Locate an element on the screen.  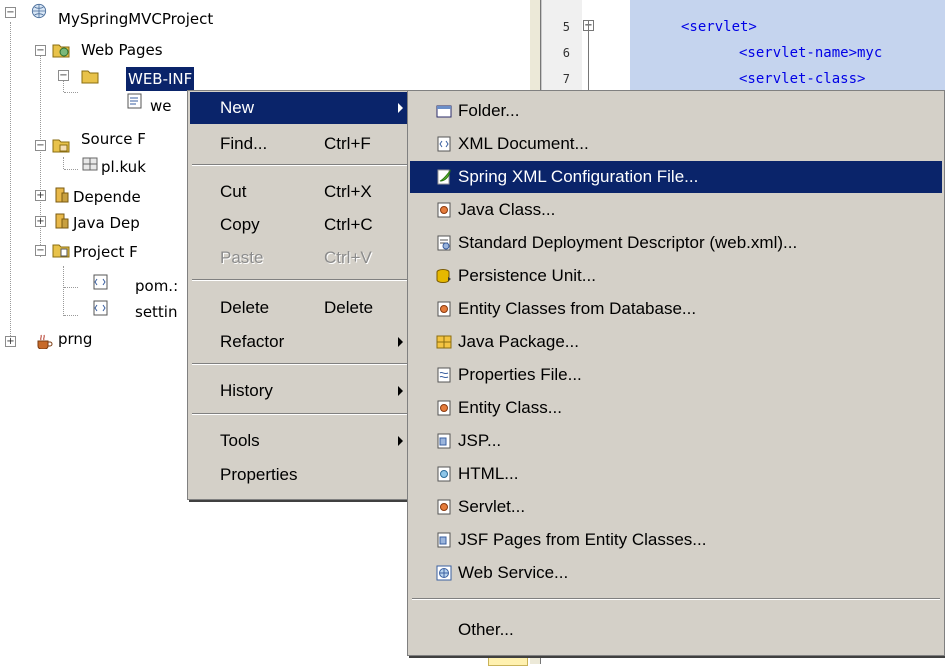
tree-item-label: MySpringMVCProject is located at coordinates (136, 19).